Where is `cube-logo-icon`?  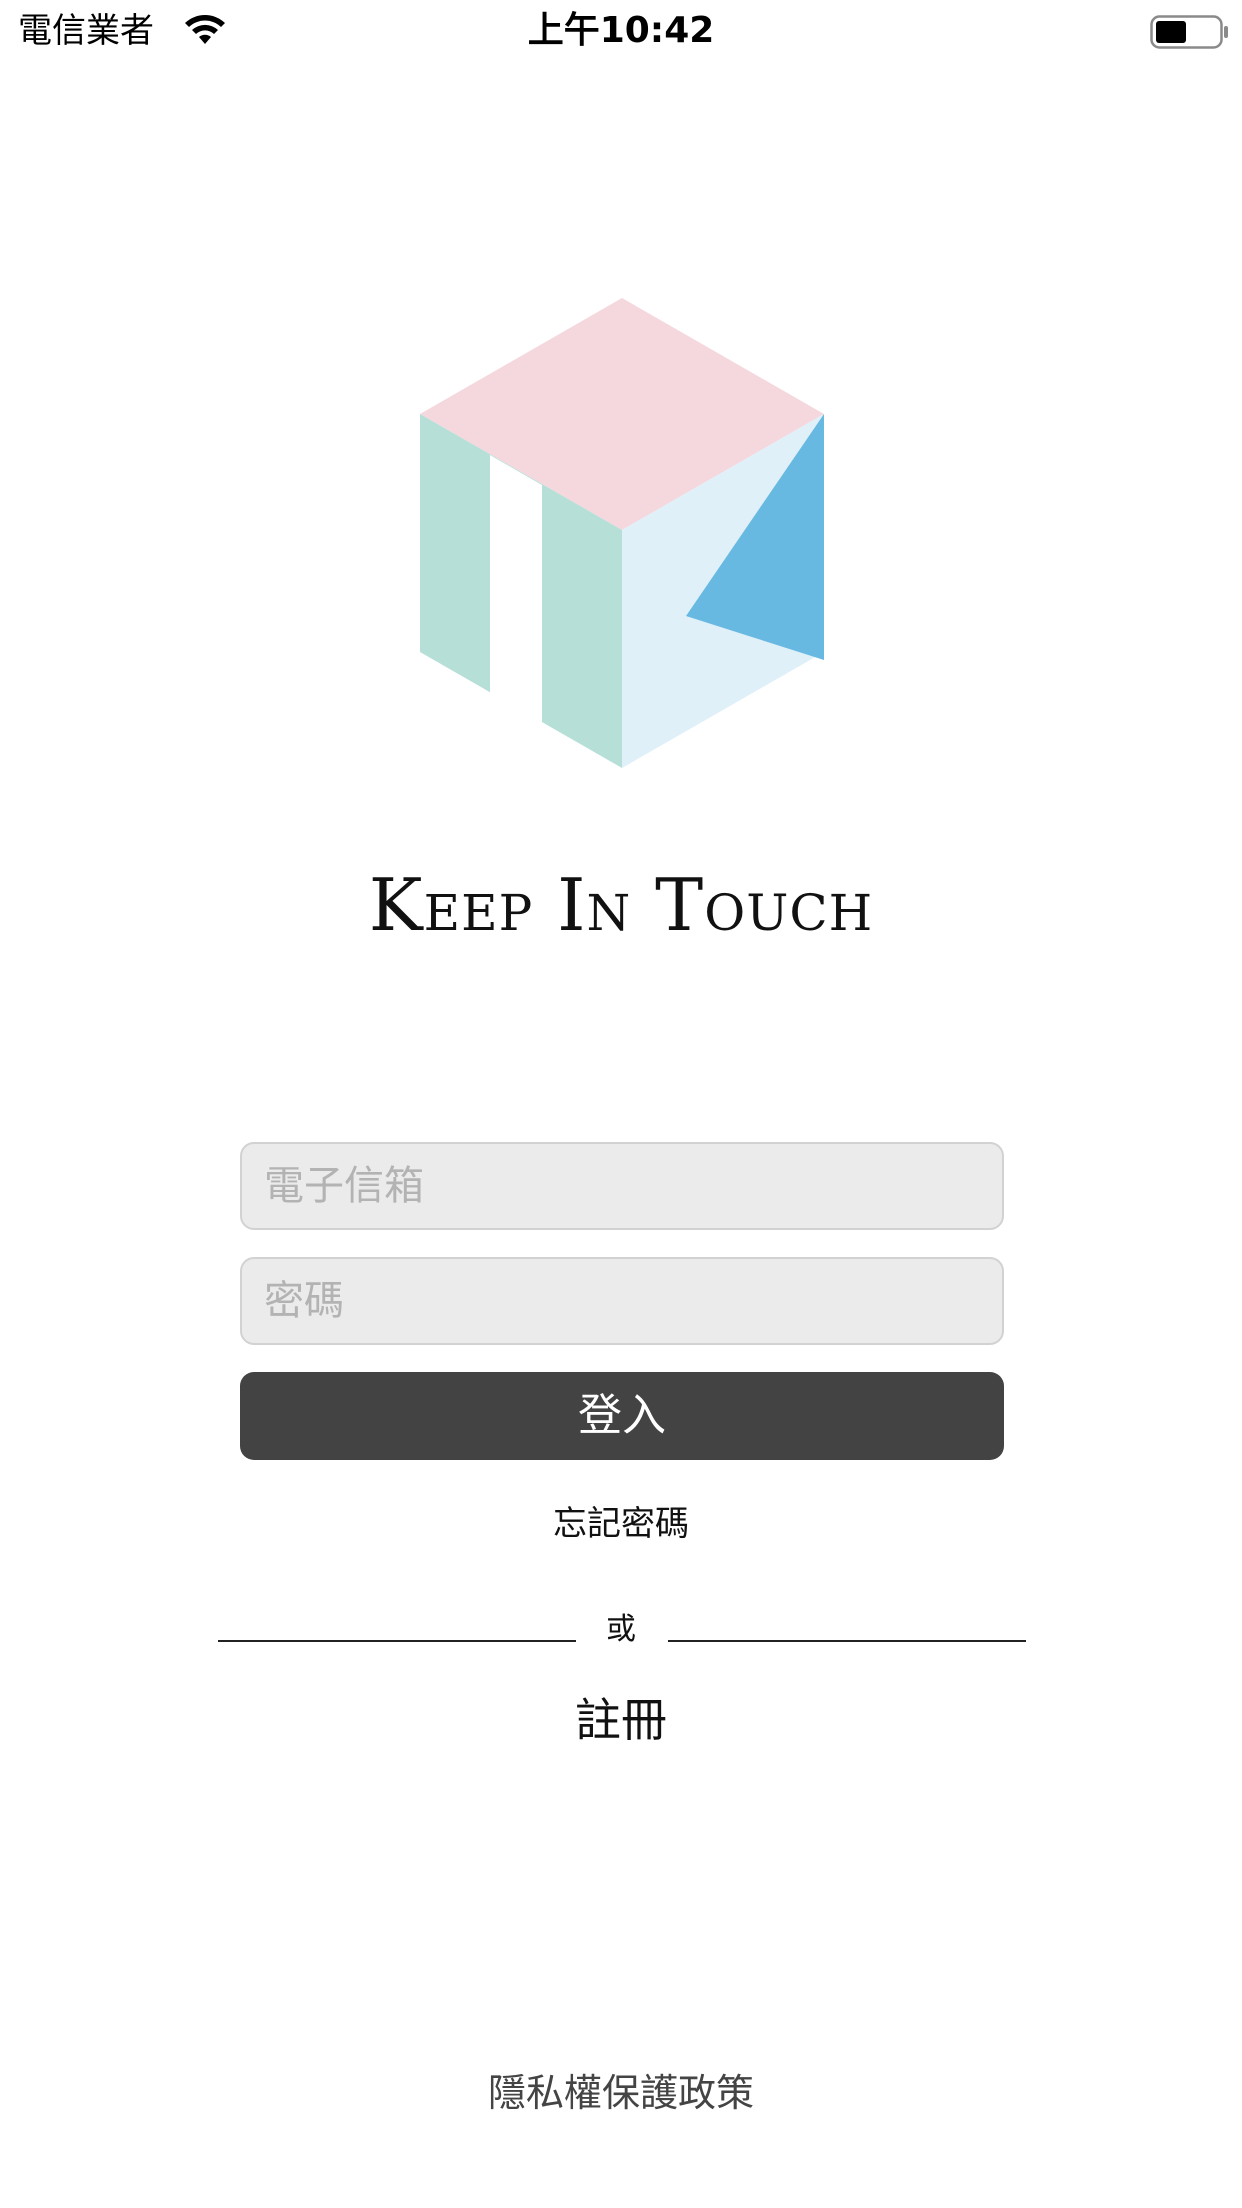 cube-logo-icon is located at coordinates (622, 533).